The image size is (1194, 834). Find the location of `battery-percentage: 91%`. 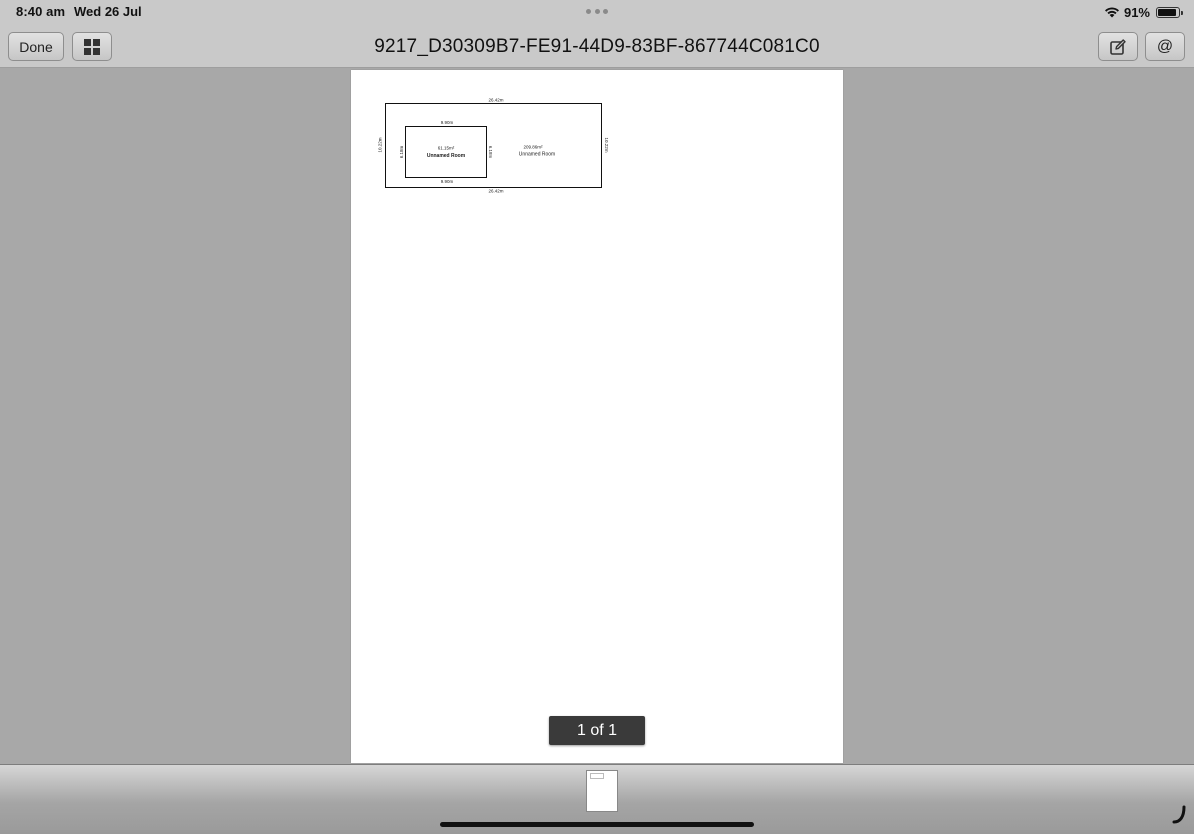

battery-percentage: 91% is located at coordinates (1136, 12).